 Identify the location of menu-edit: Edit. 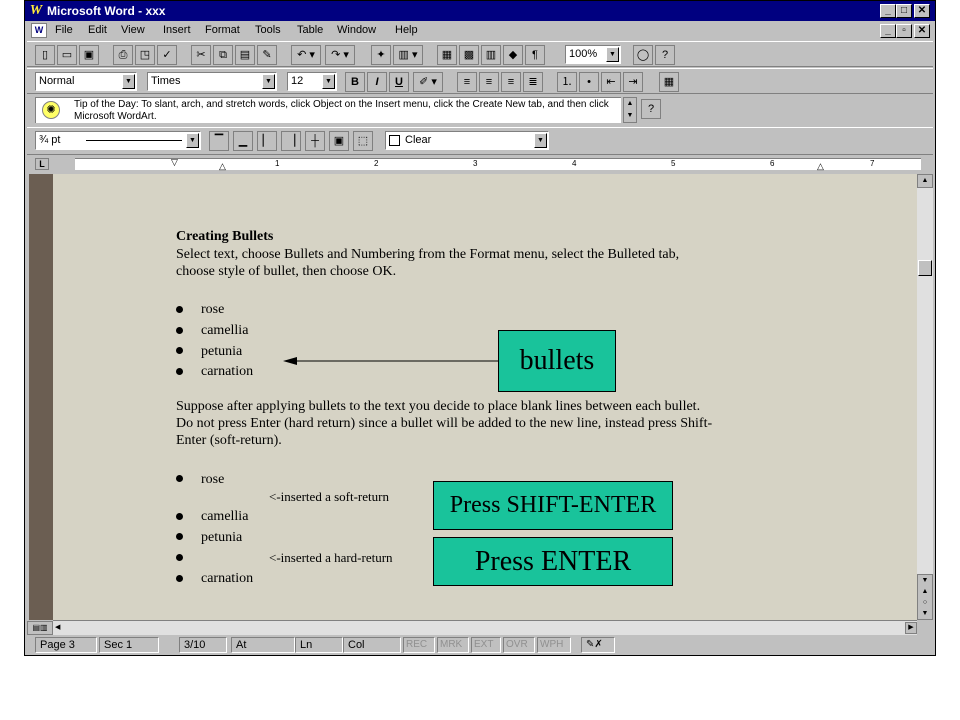
(97, 30).